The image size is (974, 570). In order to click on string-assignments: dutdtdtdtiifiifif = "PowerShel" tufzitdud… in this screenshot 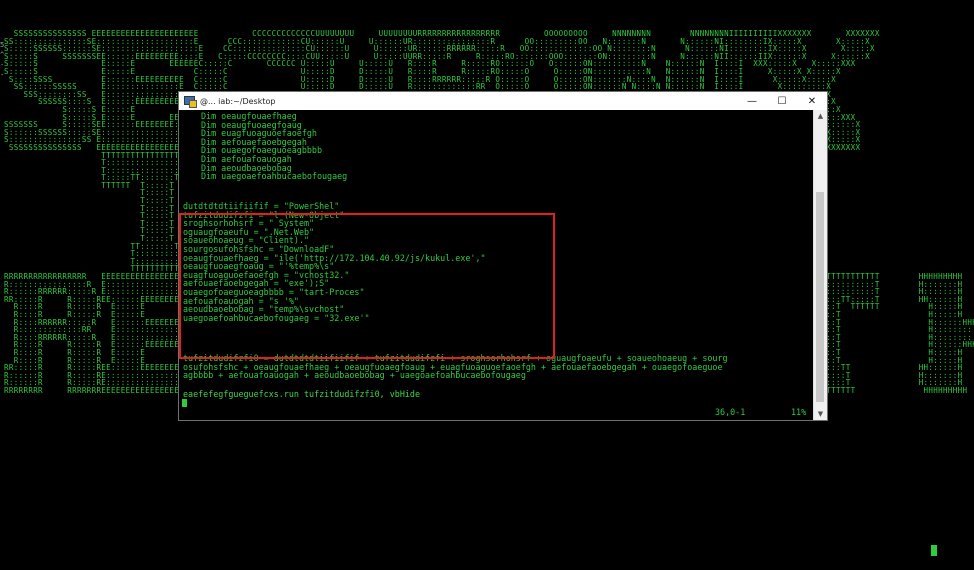, I will do `click(334, 262)`.